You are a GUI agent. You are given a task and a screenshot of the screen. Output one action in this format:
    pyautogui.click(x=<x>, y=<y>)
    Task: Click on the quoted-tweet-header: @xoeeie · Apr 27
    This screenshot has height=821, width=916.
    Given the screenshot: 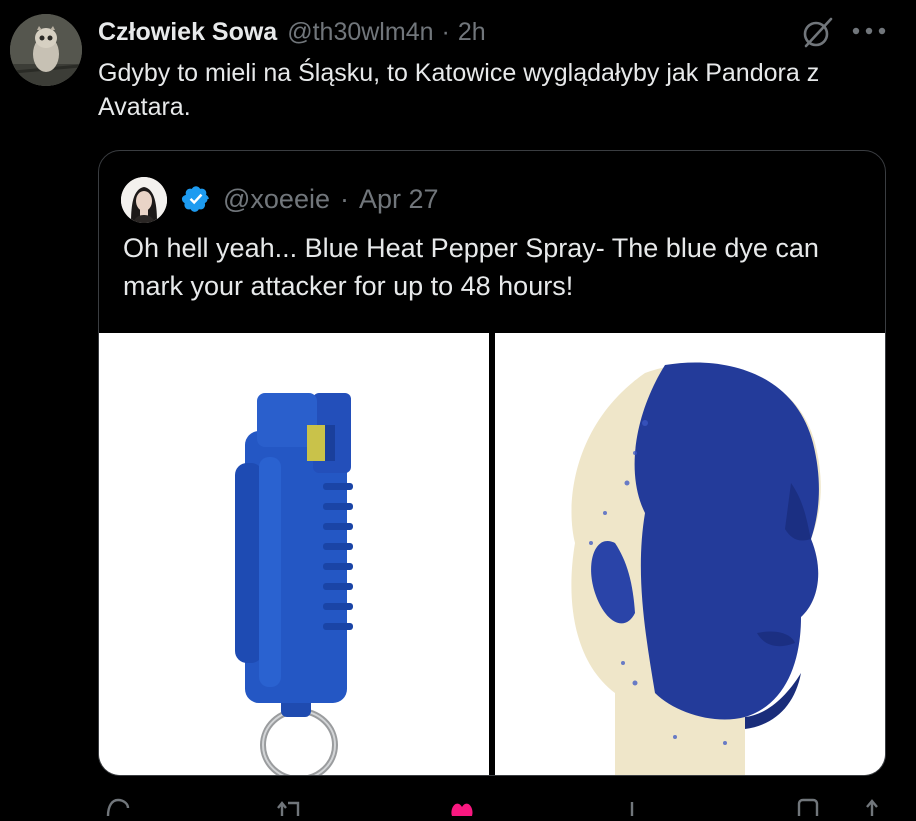 What is the action you would take?
    pyautogui.click(x=310, y=199)
    